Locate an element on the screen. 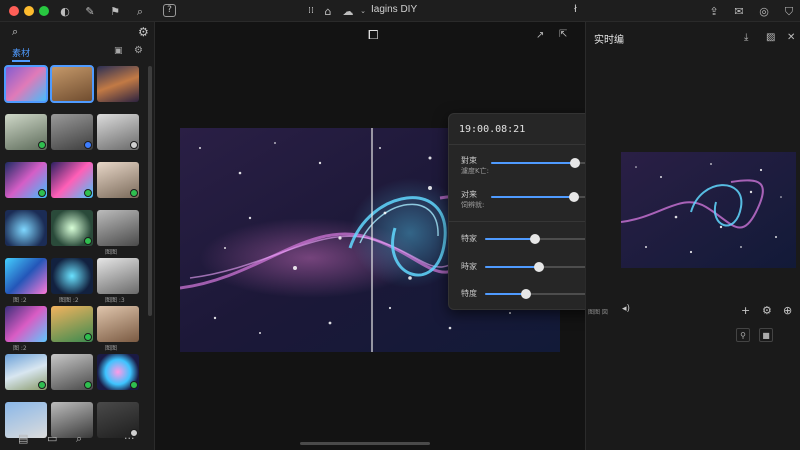  media-label: 图图 :3 is located at coordinates (115, 300).